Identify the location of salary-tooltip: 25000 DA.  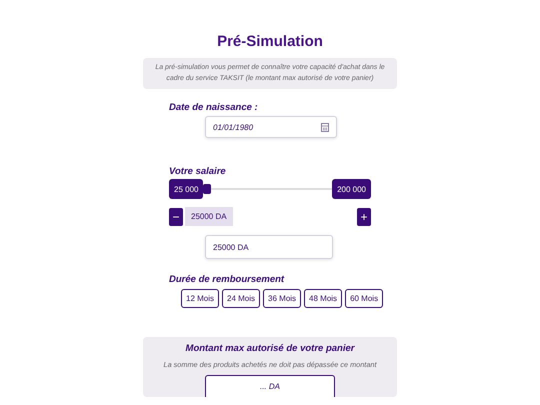
(209, 216).